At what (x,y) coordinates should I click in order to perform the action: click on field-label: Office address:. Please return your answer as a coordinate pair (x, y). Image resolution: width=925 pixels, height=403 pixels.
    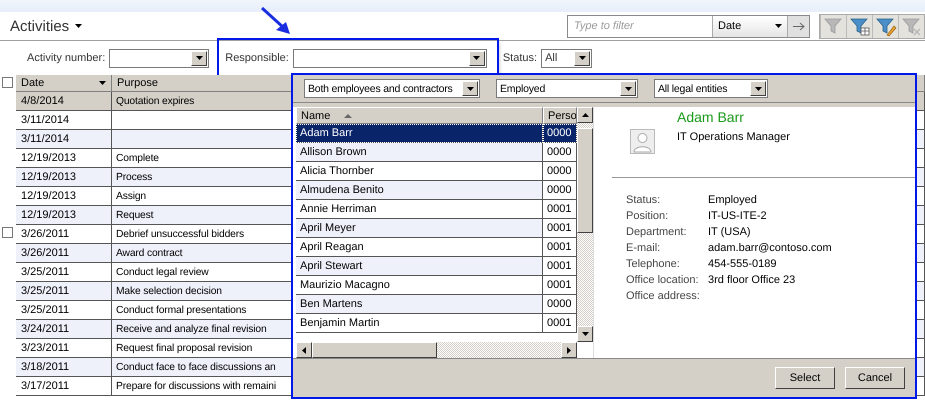
    Looking at the image, I should click on (663, 296).